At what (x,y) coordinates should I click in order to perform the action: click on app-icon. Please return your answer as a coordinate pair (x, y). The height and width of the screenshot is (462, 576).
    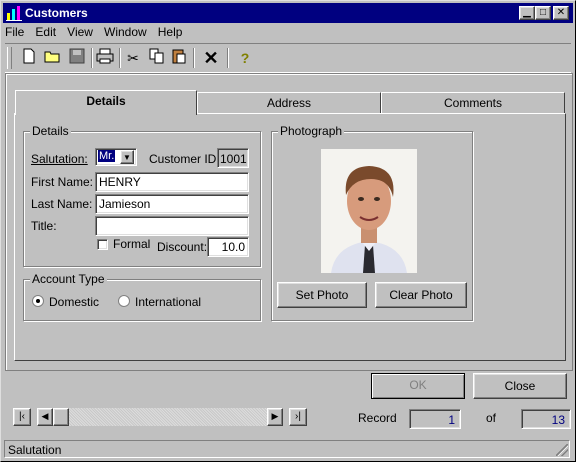
    Looking at the image, I should click on (14, 13).